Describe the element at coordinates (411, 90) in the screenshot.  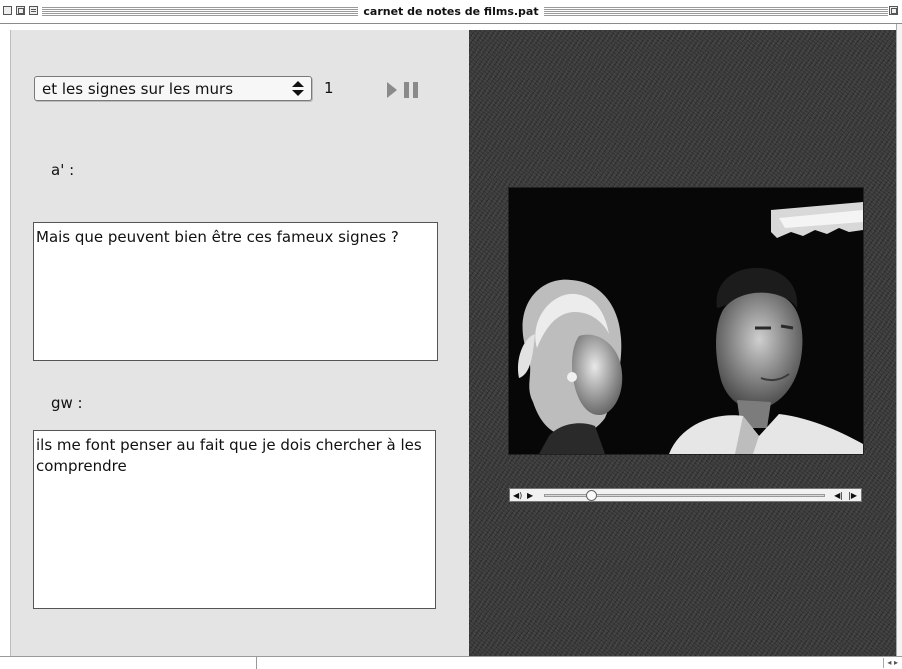
I see `pause-icon` at that location.